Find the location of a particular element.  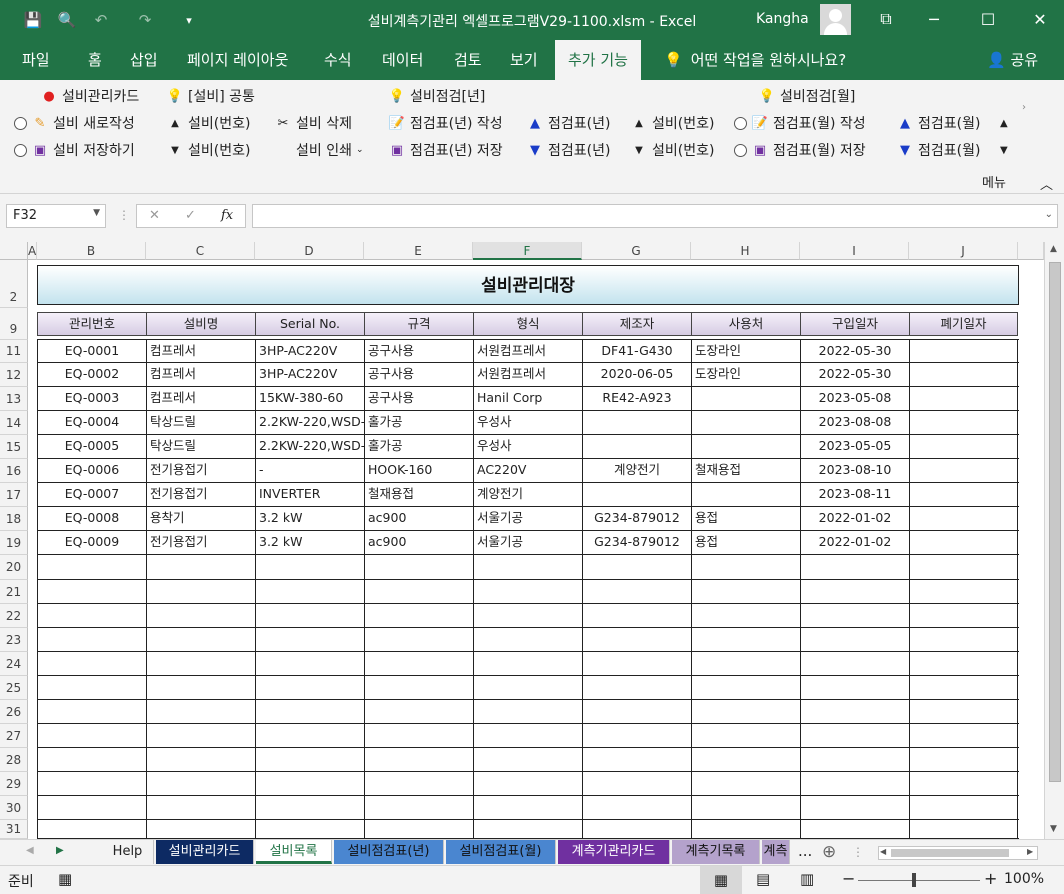

annual-sheet-down-button: ▼ 점검표(년) is located at coordinates (568, 150).